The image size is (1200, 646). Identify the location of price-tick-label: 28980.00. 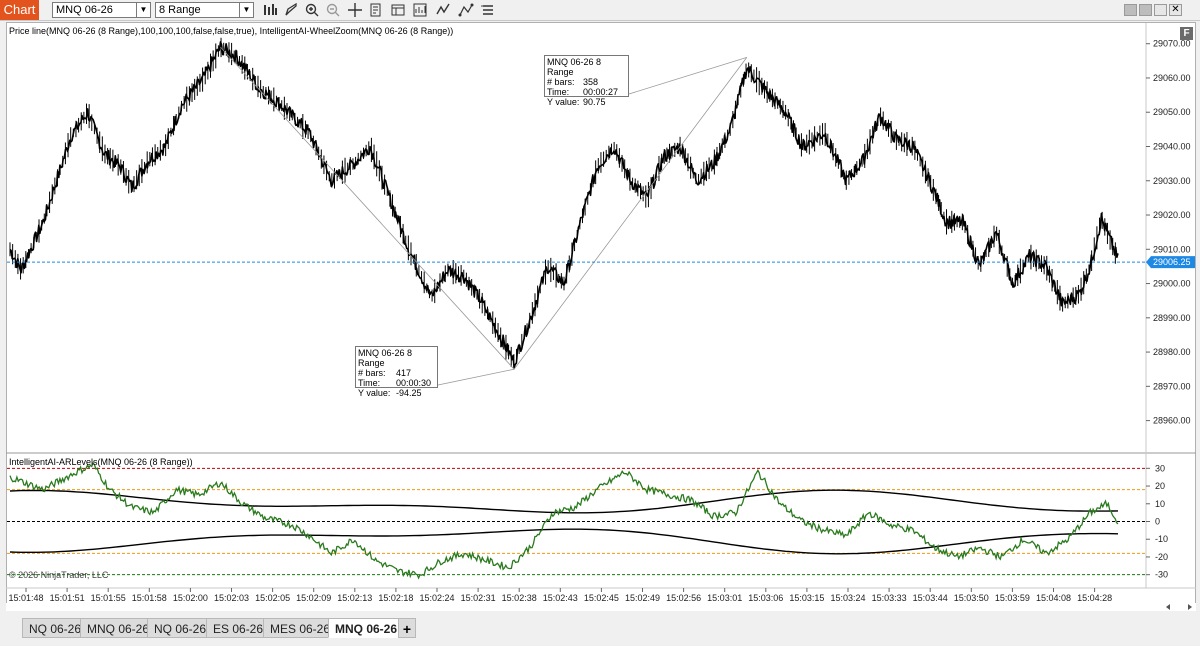
(1172, 352).